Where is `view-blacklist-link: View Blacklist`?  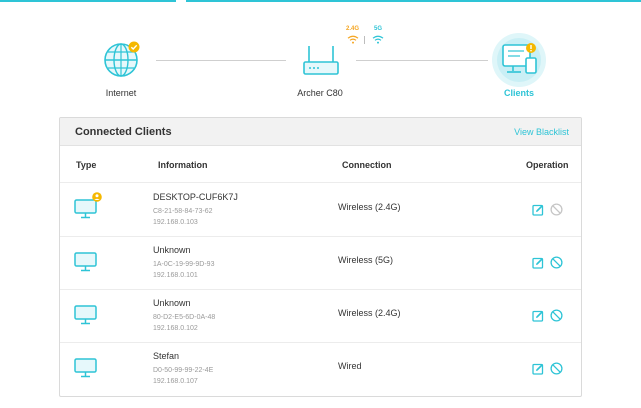
view-blacklist-link: View Blacklist is located at coordinates (541, 132).